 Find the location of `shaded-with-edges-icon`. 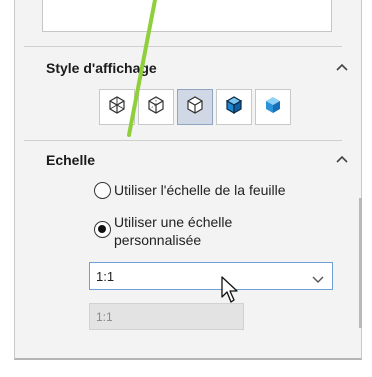

shaded-with-edges-icon is located at coordinates (234, 107).